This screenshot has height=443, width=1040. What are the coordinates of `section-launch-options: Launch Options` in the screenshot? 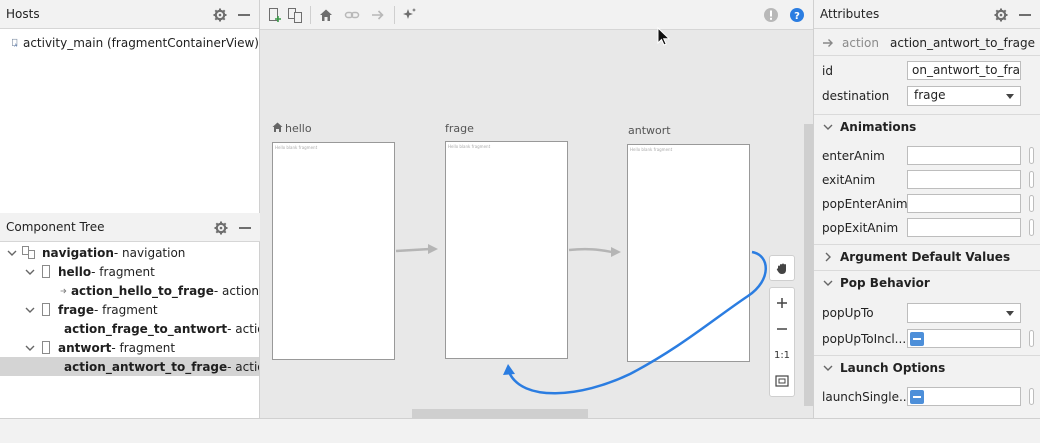 It's located at (927, 367).